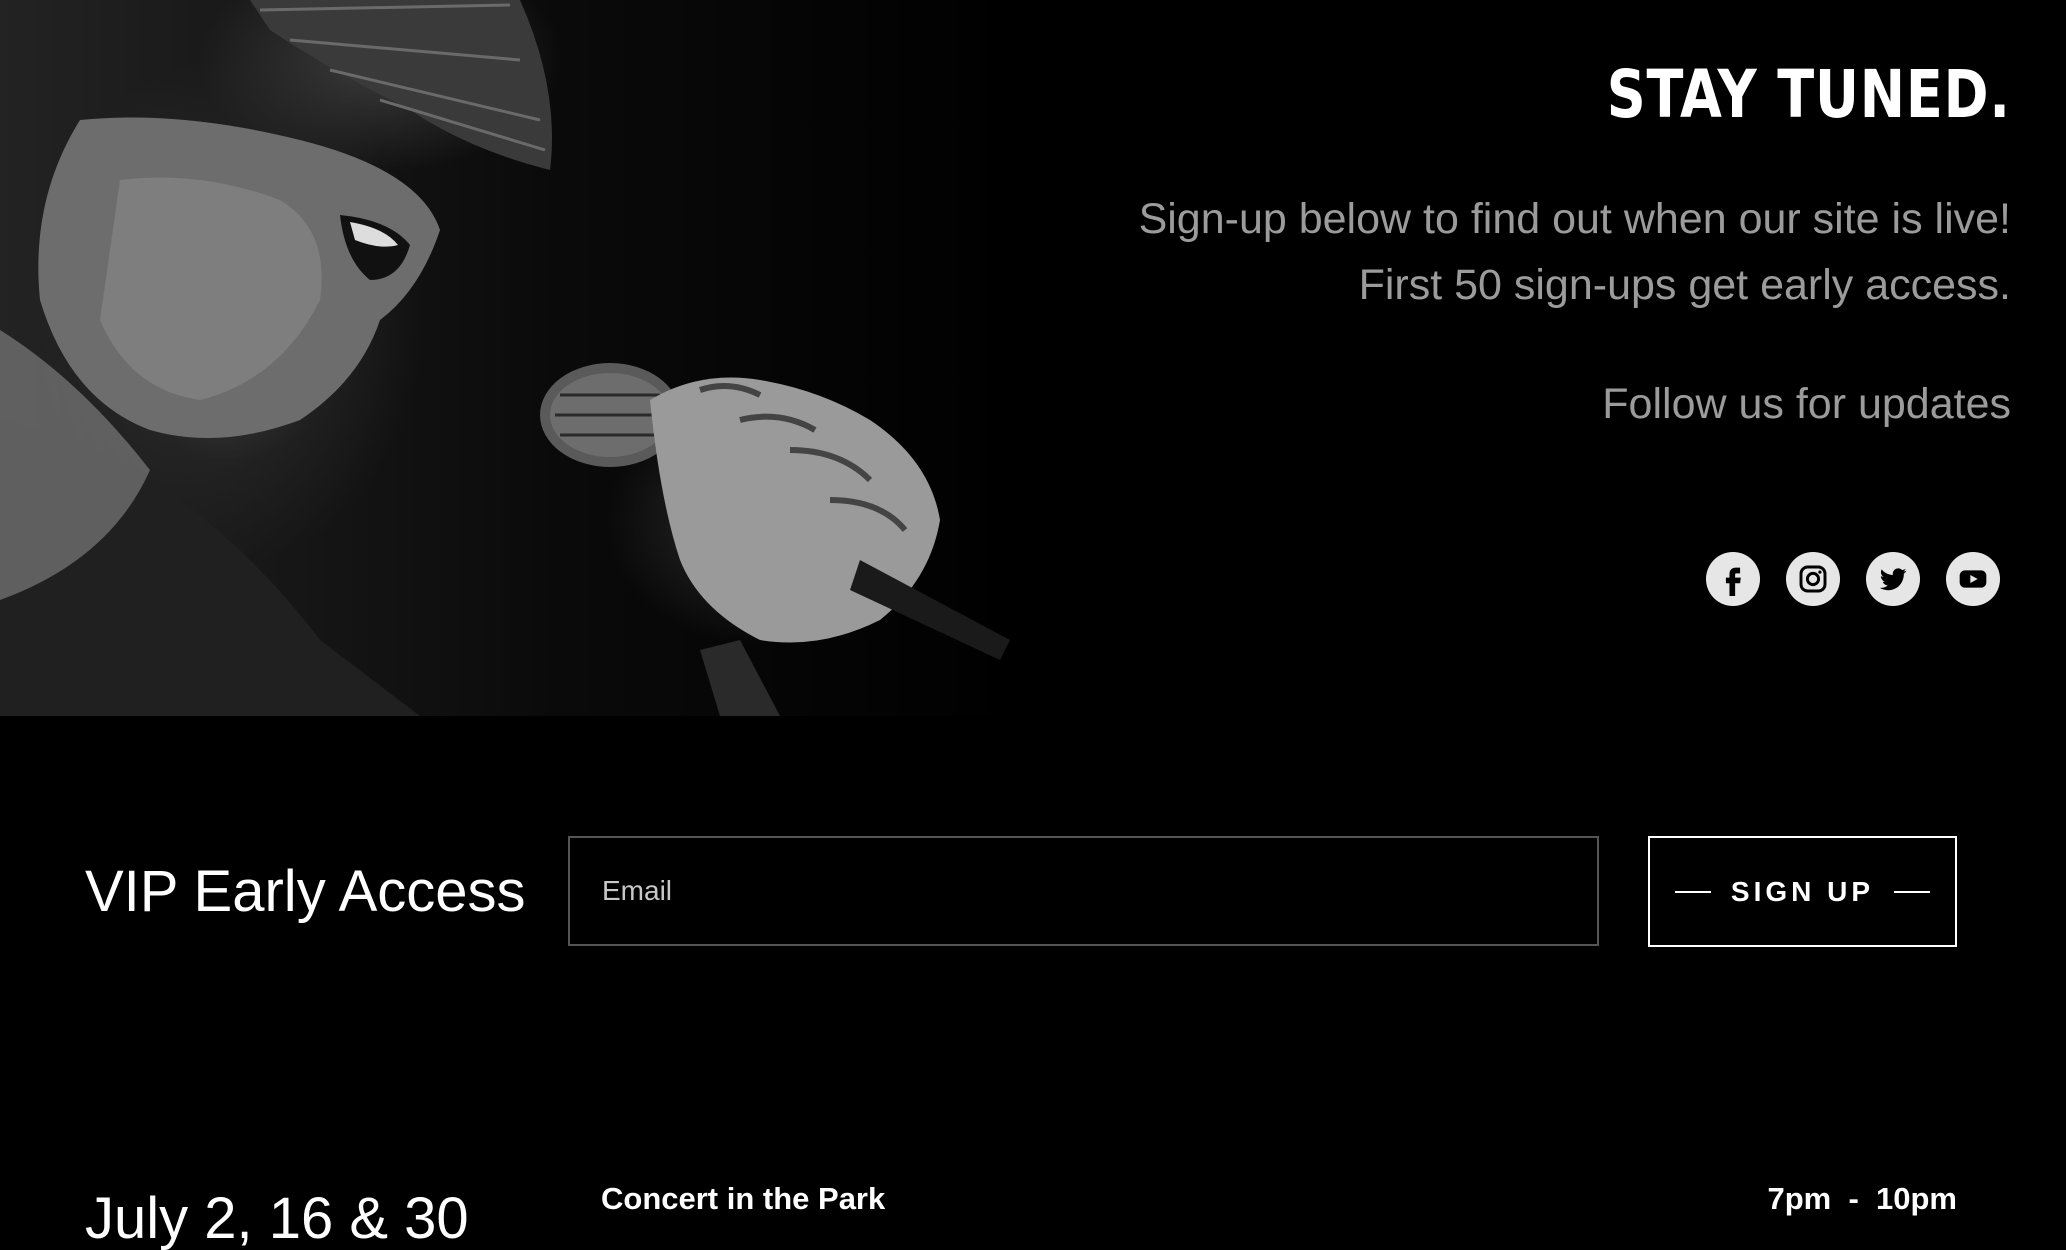 The width and height of the screenshot is (2066, 1250). I want to click on signup-line-2: First 50 sign-ups get early access., so click(1684, 285).